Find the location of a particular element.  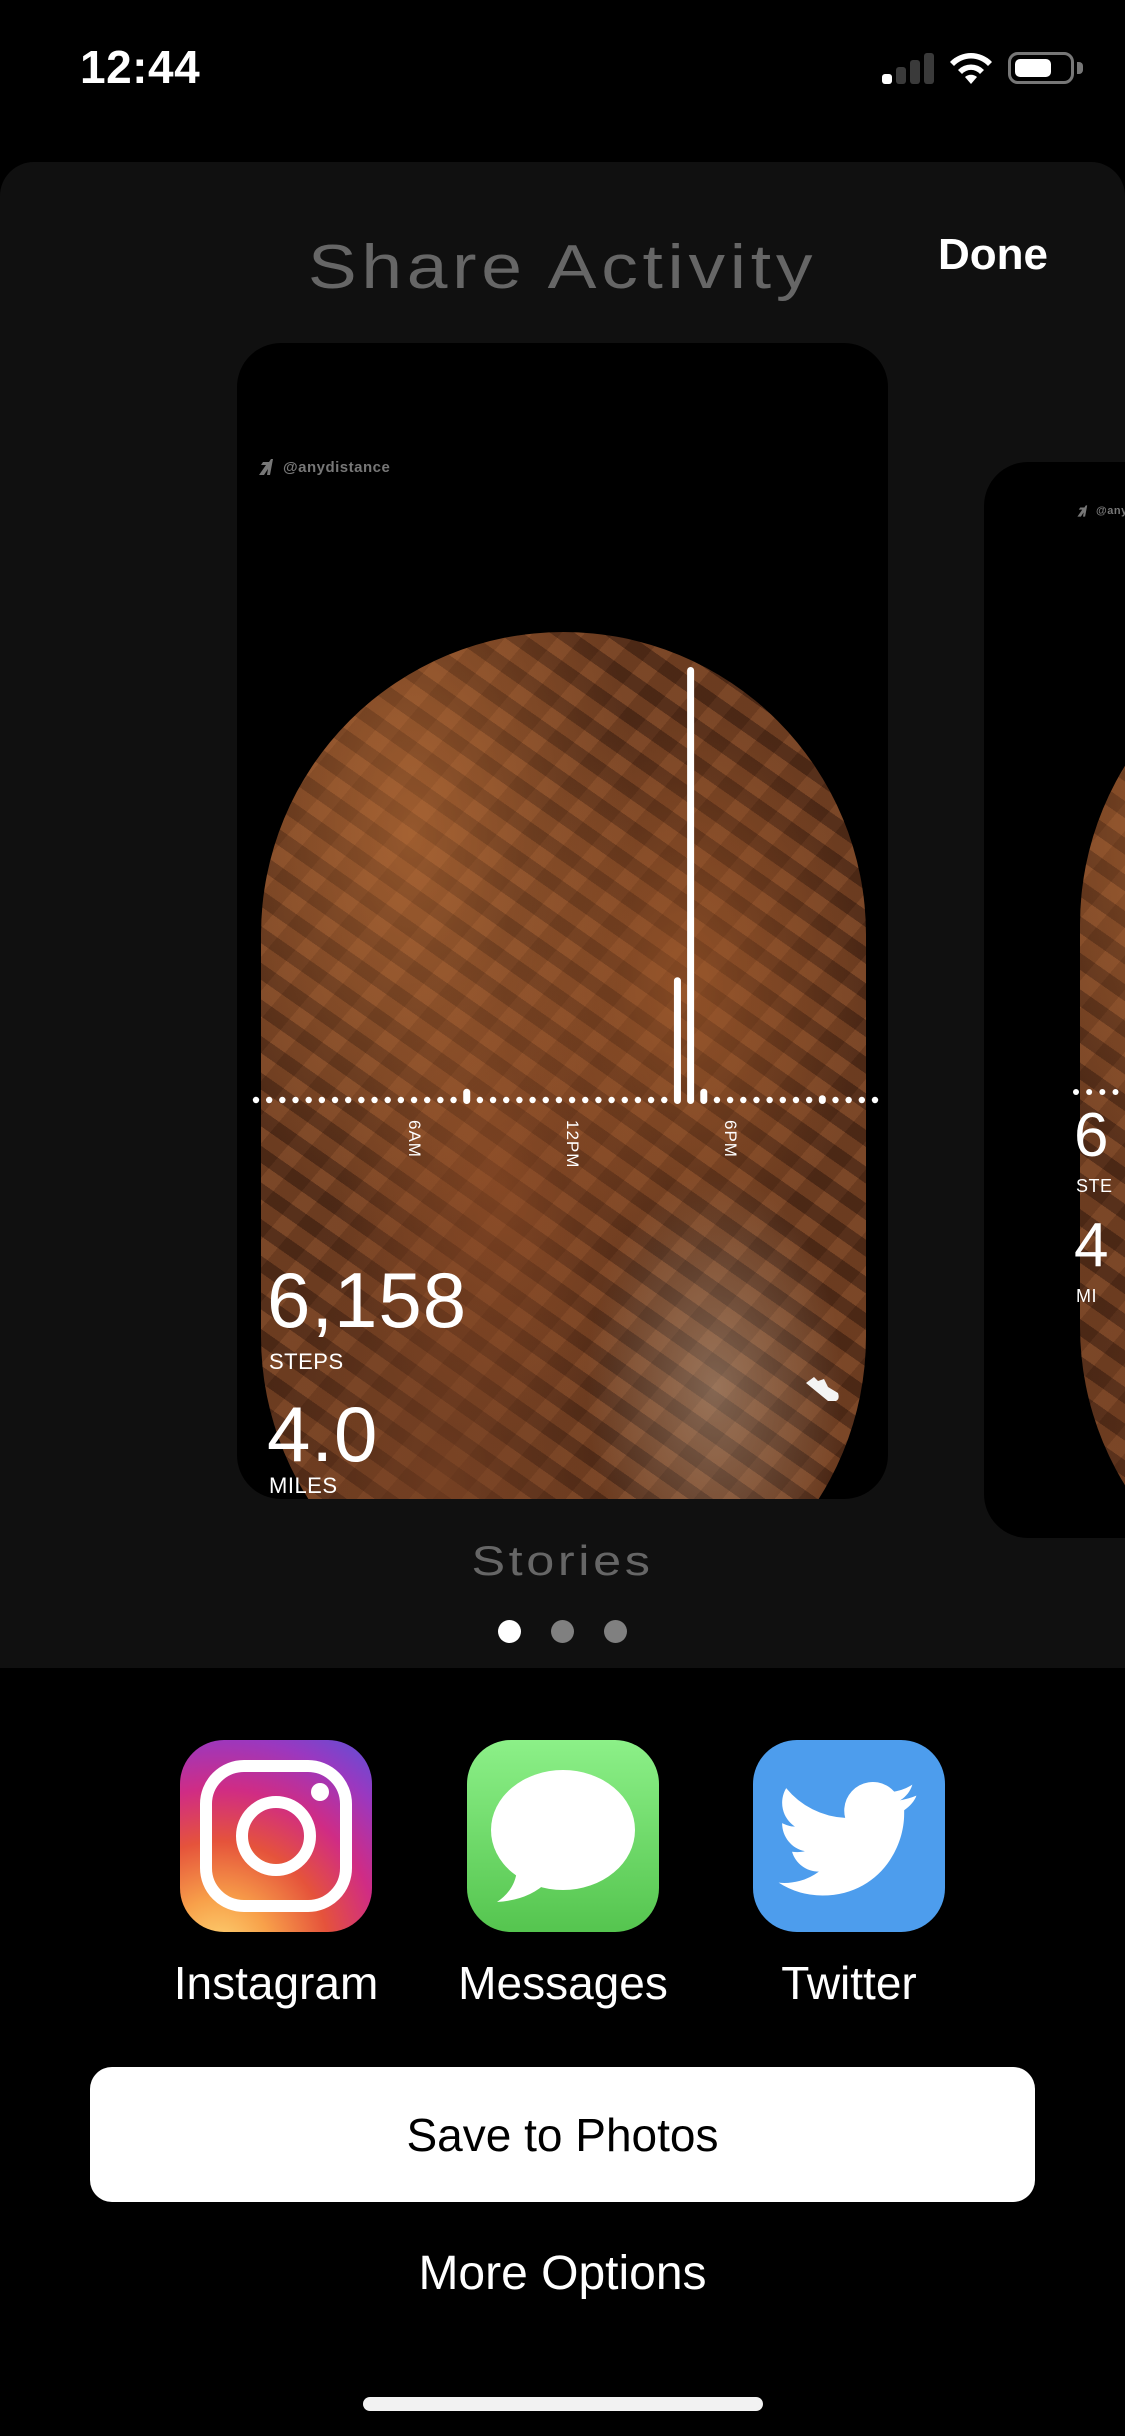

miles-value: 4.0 is located at coordinates (323, 1434).